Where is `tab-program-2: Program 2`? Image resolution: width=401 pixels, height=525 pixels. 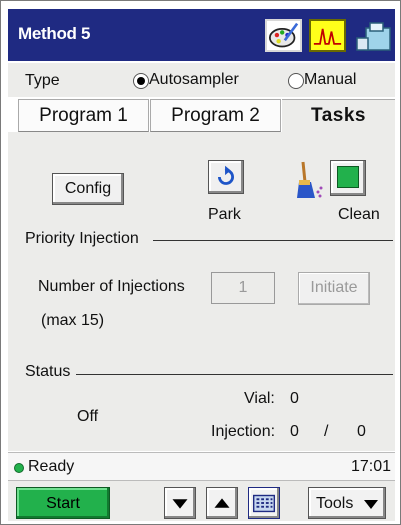 tab-program-2: Program 2 is located at coordinates (215, 115).